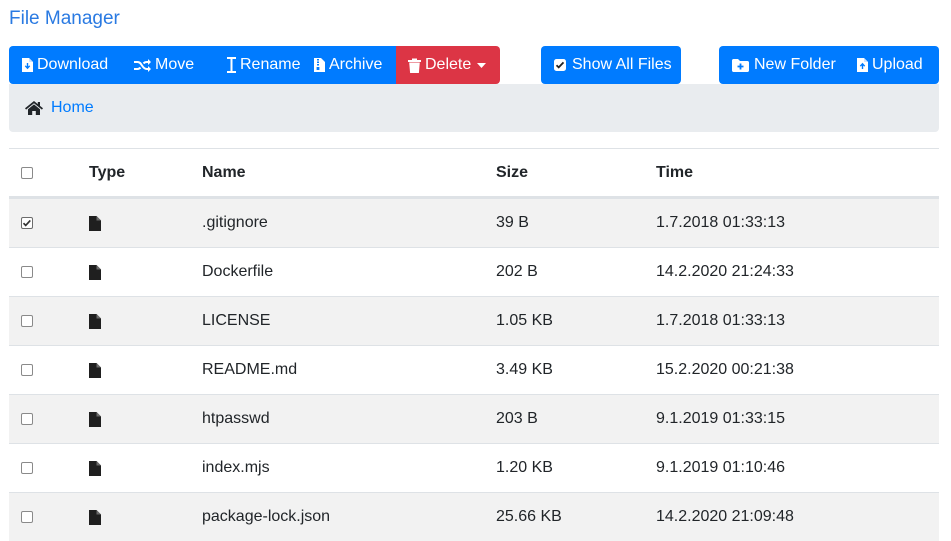 This screenshot has height=541, width=951. What do you see at coordinates (236, 321) in the screenshot?
I see `file-name: LICENSE` at bounding box center [236, 321].